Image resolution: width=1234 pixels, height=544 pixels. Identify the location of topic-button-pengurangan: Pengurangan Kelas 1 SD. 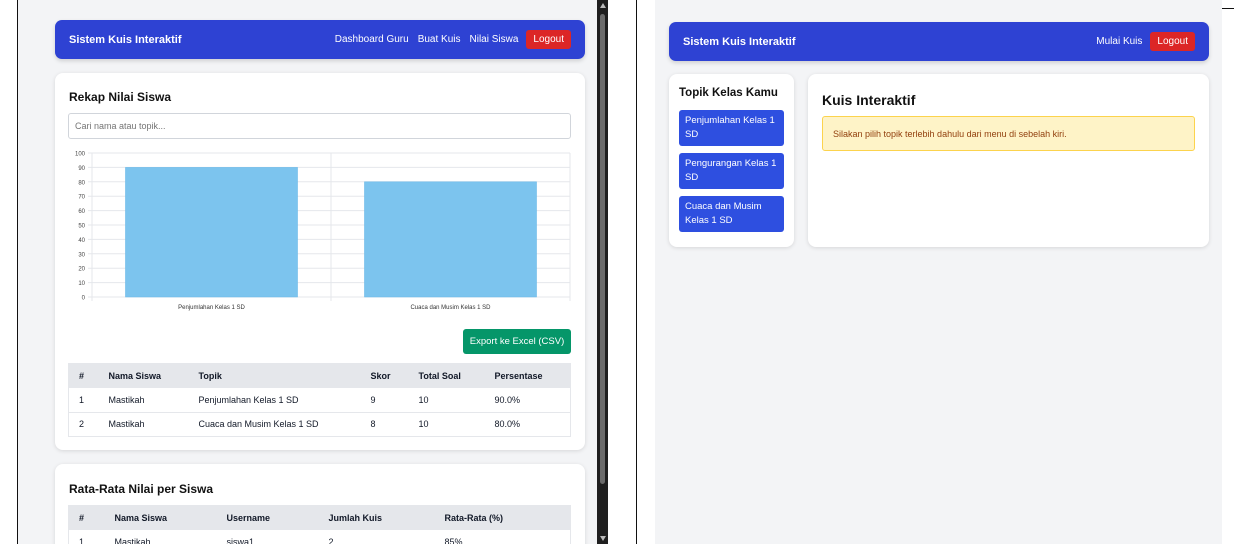
(731, 171).